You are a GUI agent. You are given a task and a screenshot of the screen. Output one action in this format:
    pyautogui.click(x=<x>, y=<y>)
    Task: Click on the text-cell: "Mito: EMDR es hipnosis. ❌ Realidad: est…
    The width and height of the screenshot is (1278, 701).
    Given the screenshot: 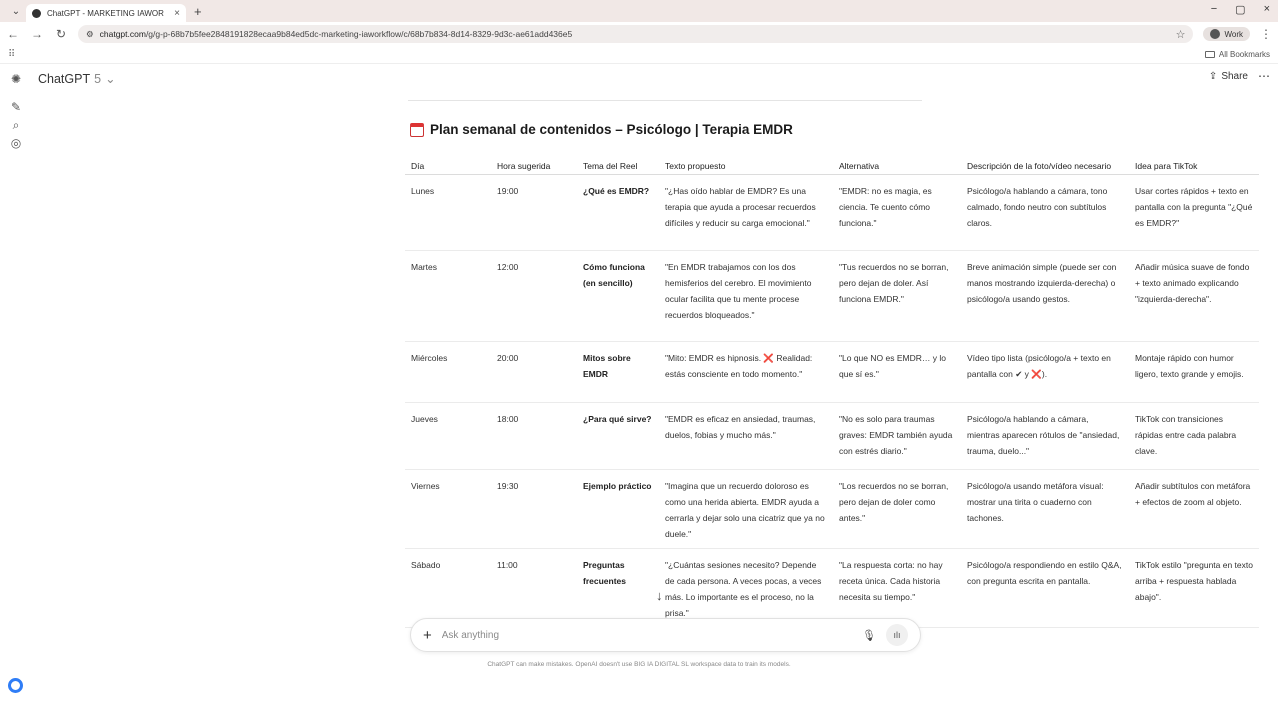 What is the action you would take?
    pyautogui.click(x=746, y=372)
    